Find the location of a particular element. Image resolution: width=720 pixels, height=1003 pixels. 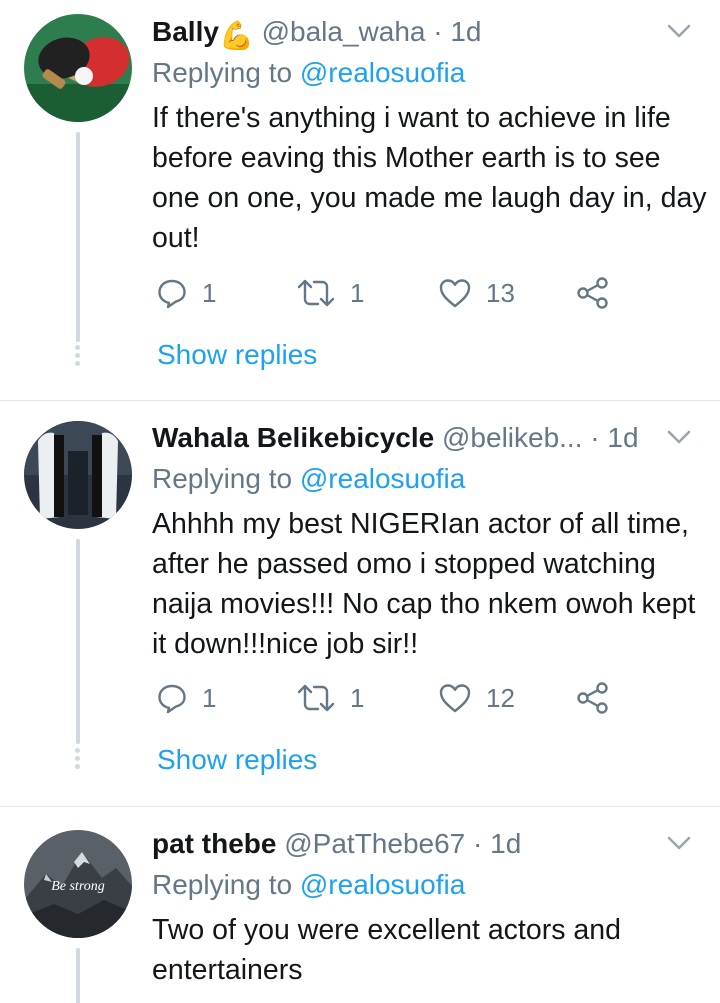

tweet-header: Wahala Belikebicycle @belikeb... · 1d is located at coordinates (406, 438).